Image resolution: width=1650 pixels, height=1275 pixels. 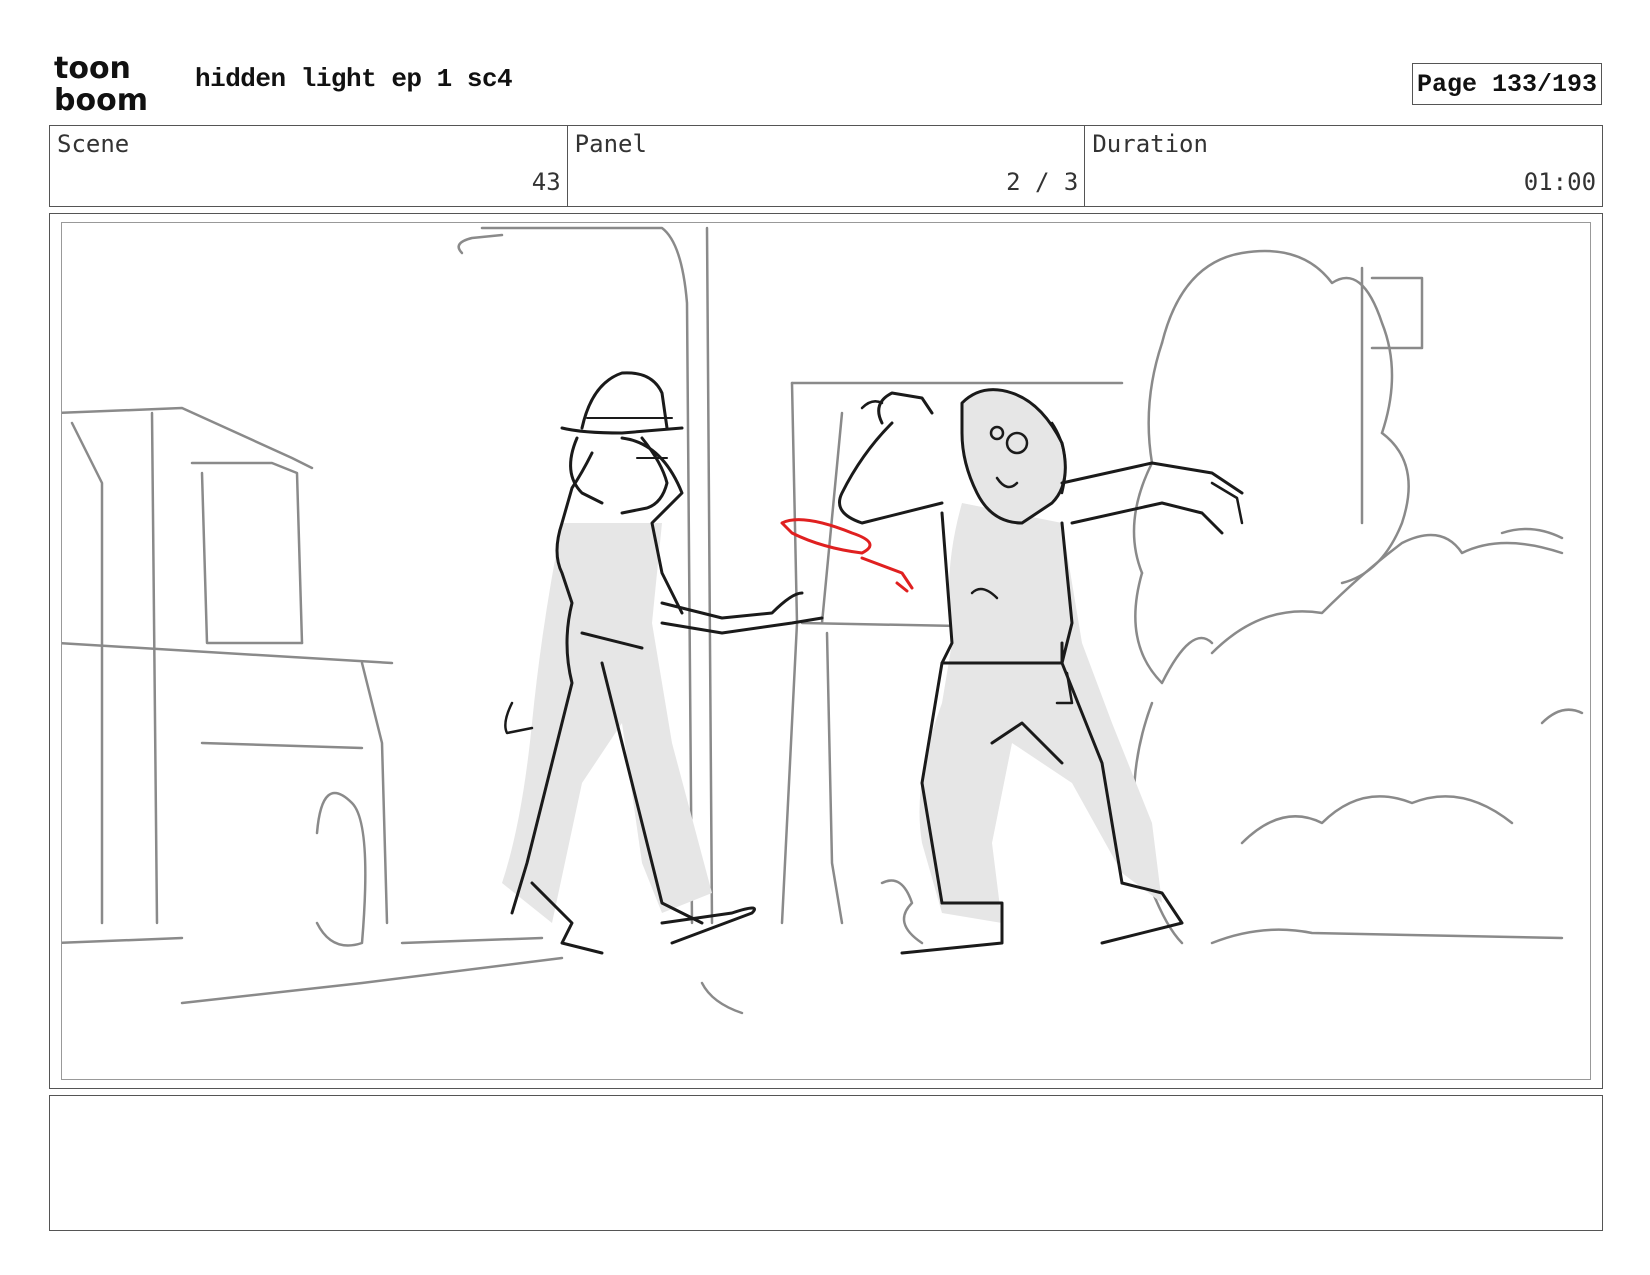 What do you see at coordinates (1343, 166) in the screenshot?
I see `duration-cell: Duration 01:00` at bounding box center [1343, 166].